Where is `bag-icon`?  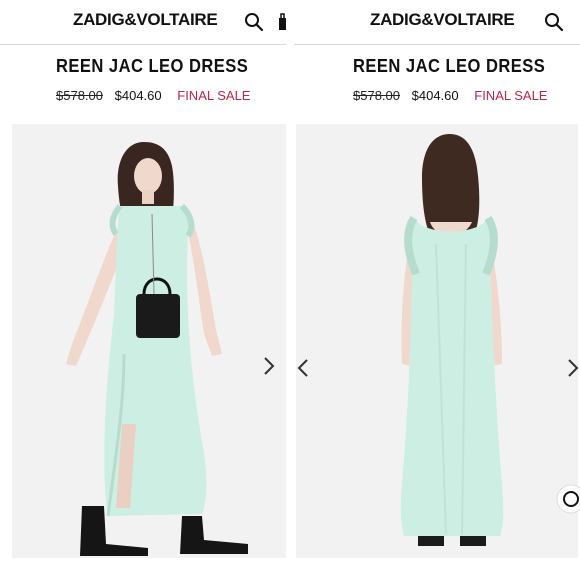 bag-icon is located at coordinates (281, 21).